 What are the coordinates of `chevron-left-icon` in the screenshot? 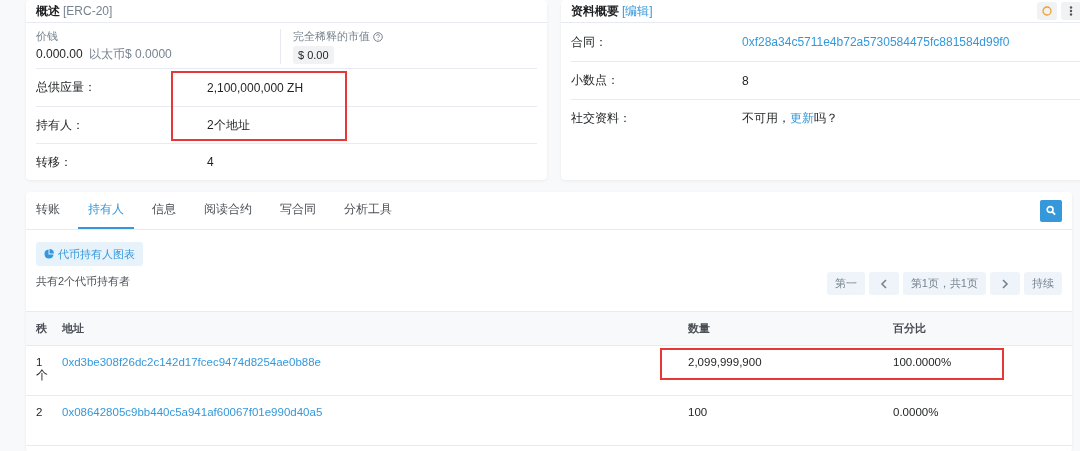 It's located at (884, 283).